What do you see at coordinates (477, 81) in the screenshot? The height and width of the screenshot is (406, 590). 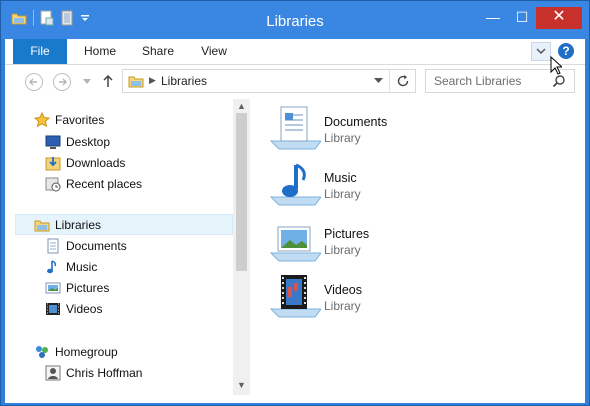 I see `search-input: Search Libraries` at bounding box center [477, 81].